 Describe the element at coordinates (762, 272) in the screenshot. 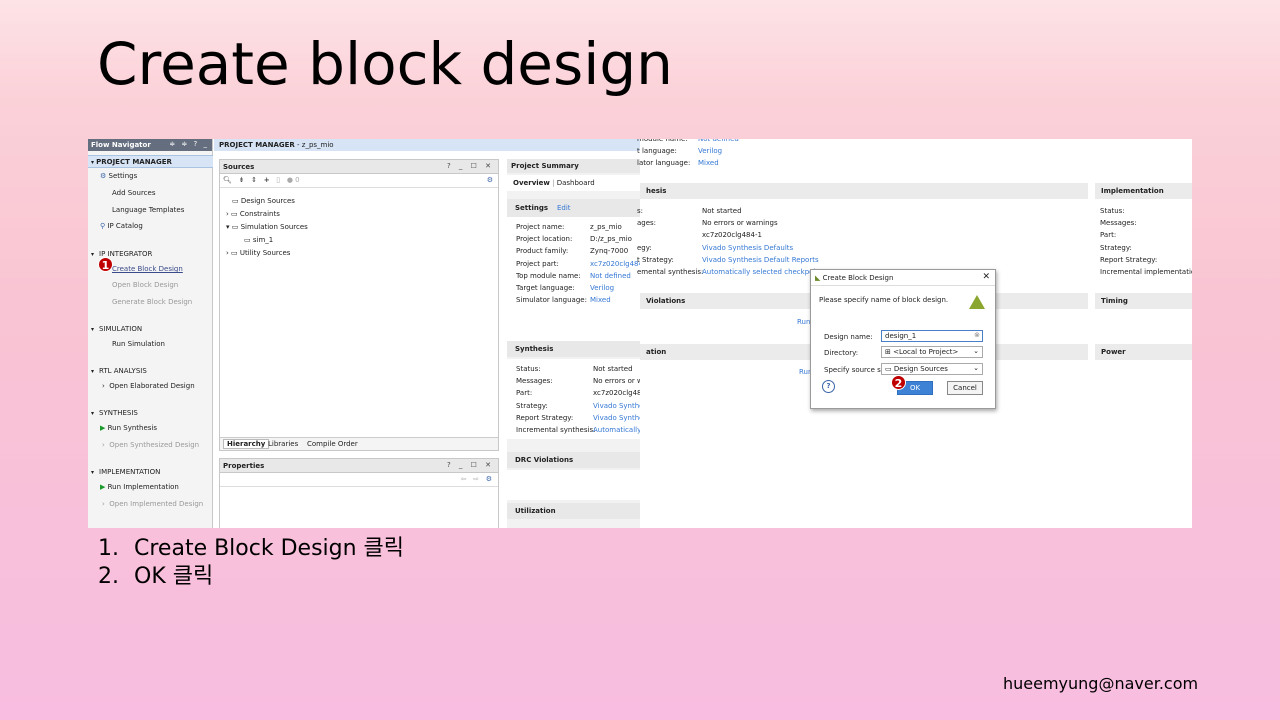

I see `synthesis-detail-value: Automatically selected checkpoint` at that location.